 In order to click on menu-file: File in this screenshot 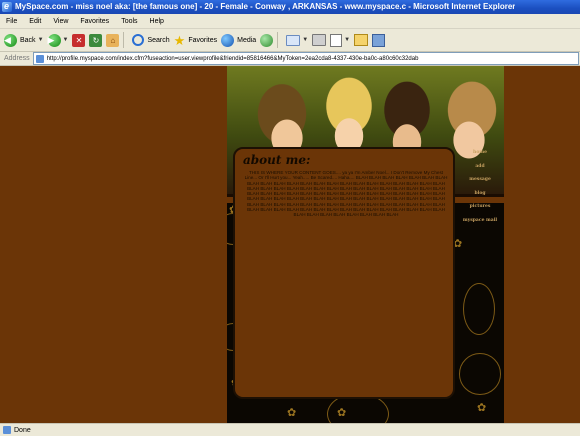, I will do `click(11, 21)`.